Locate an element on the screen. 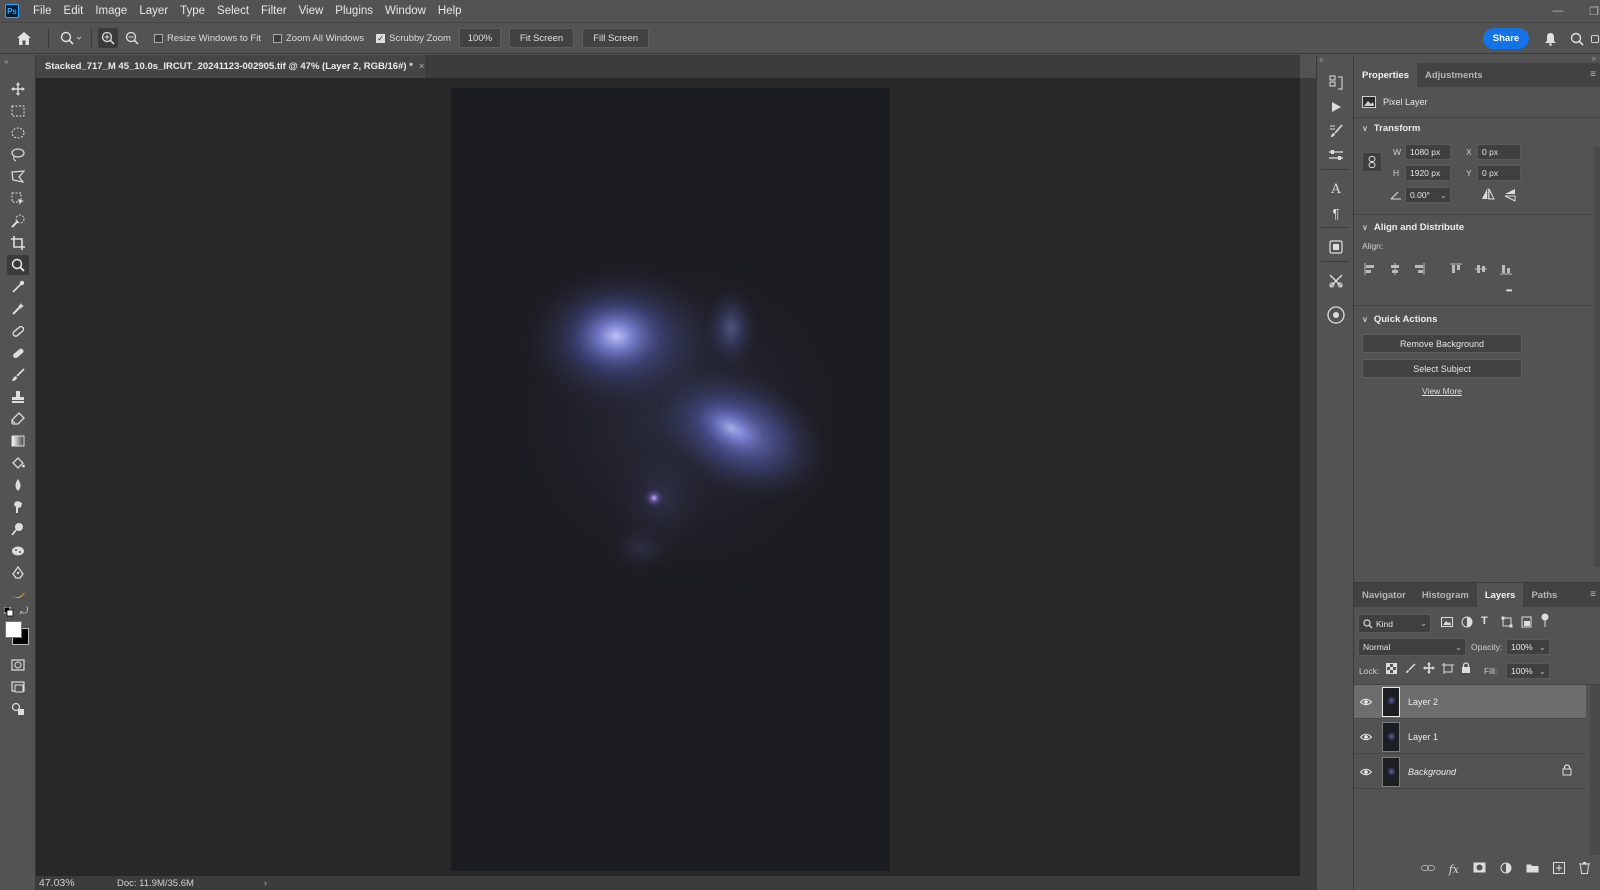 This screenshot has height=890, width=1600. layer-row: Layer 2 is located at coordinates (1470, 702).